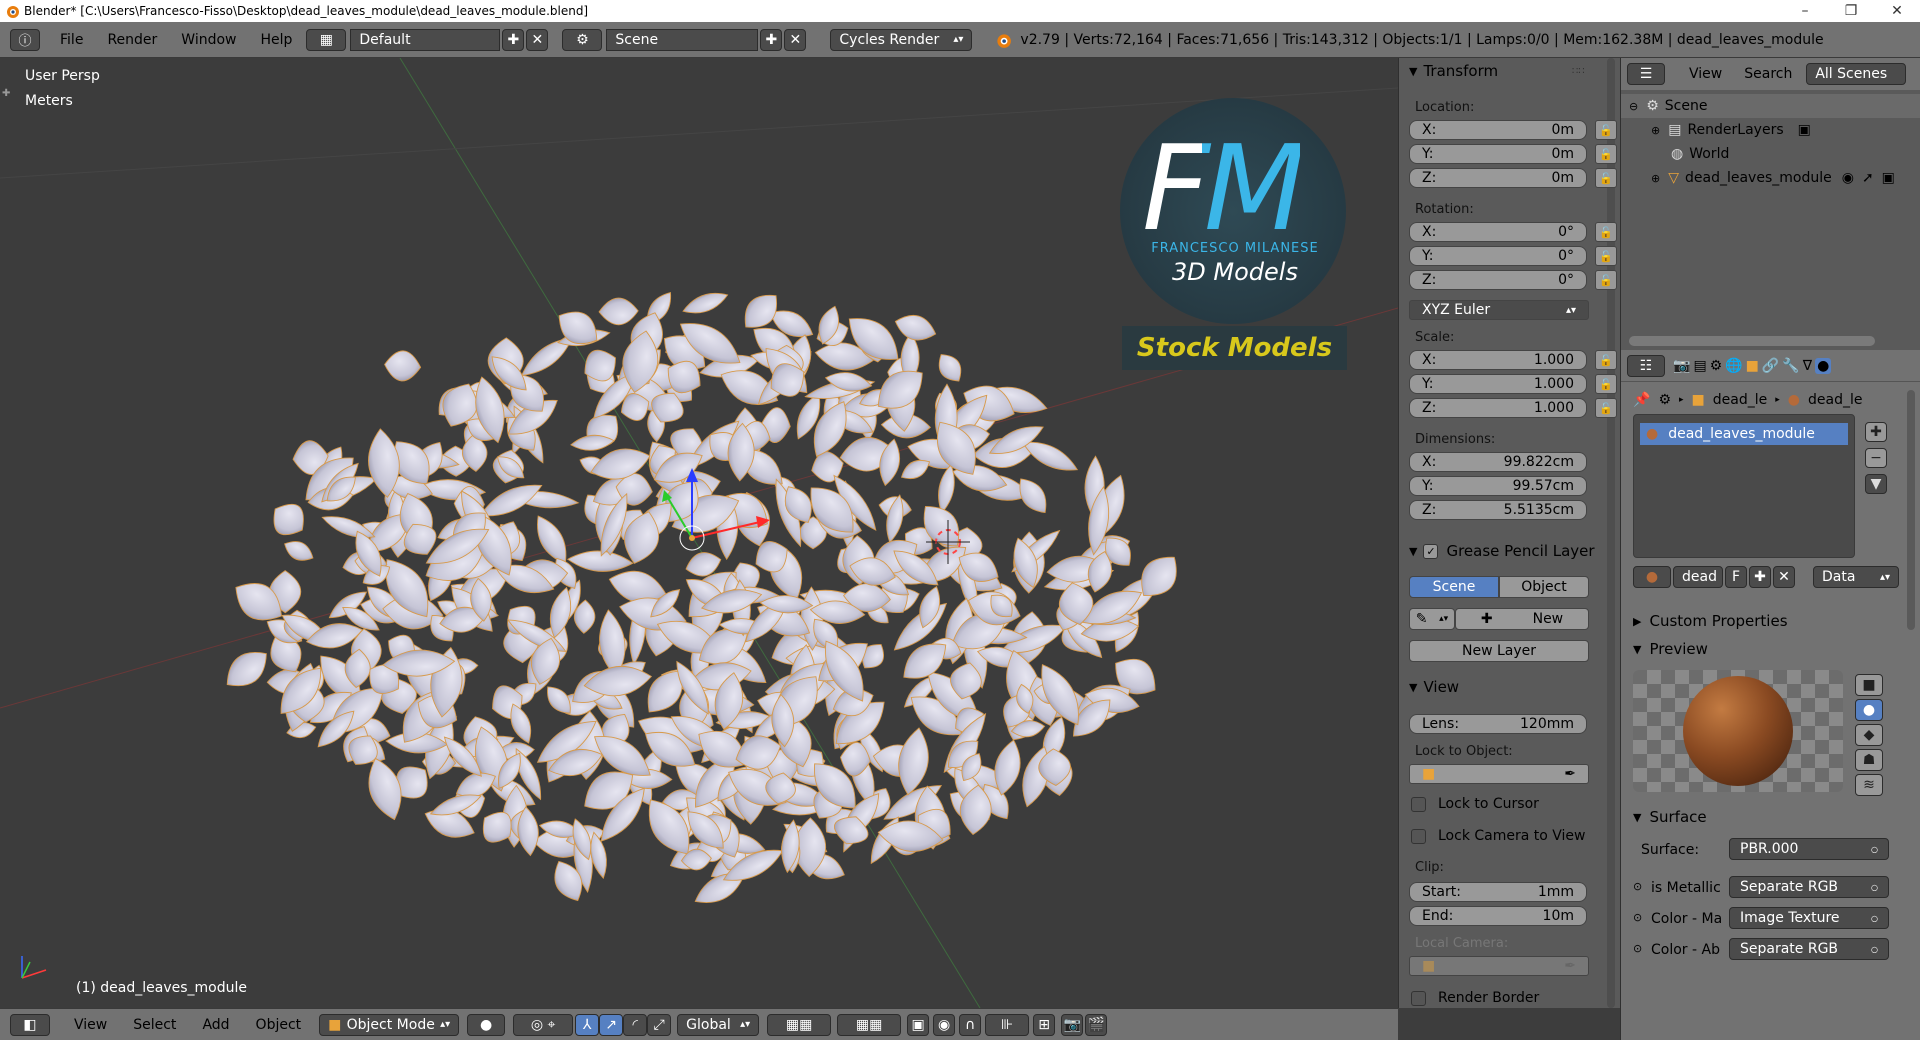  What do you see at coordinates (1499, 966) in the screenshot?
I see `local-camera-field: ■ ✒` at bounding box center [1499, 966].